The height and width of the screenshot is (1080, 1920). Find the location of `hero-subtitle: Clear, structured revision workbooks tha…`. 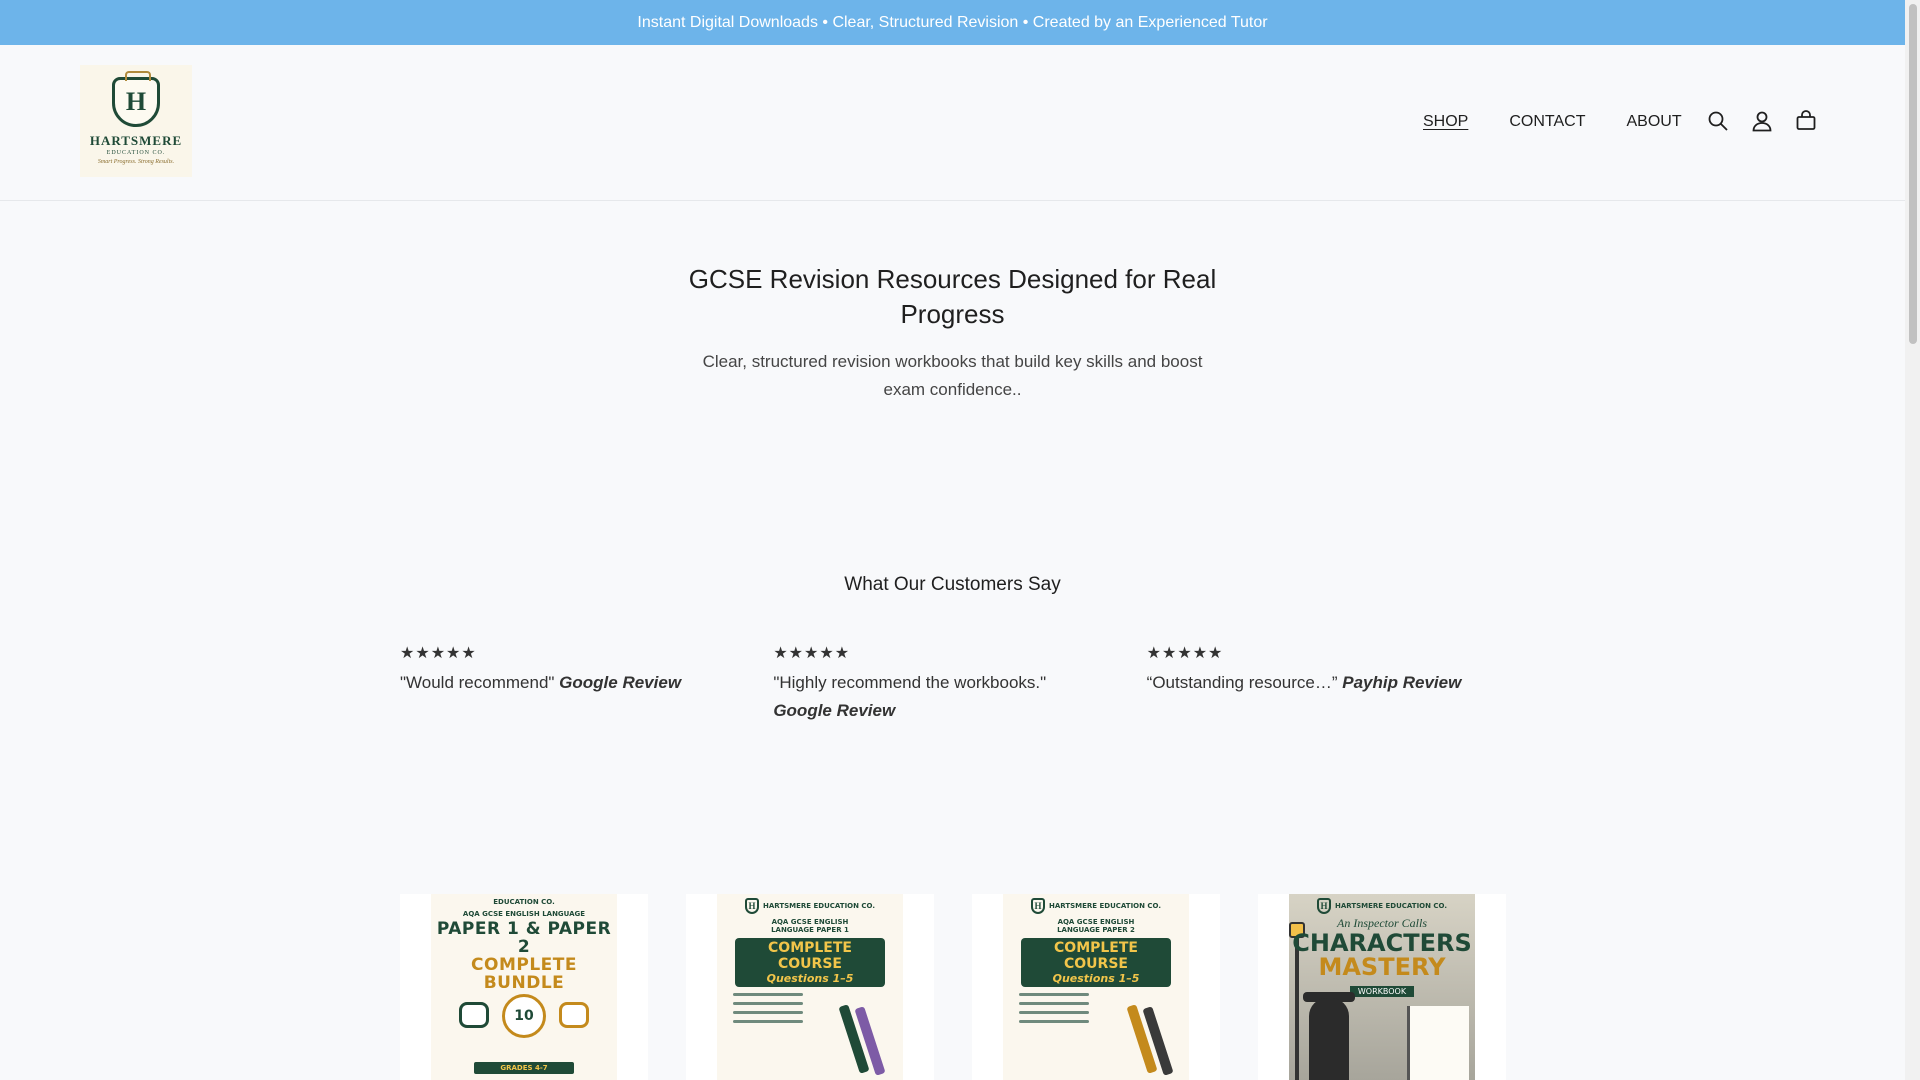

hero-subtitle: Clear, structured revision workbooks tha… is located at coordinates (952, 375).